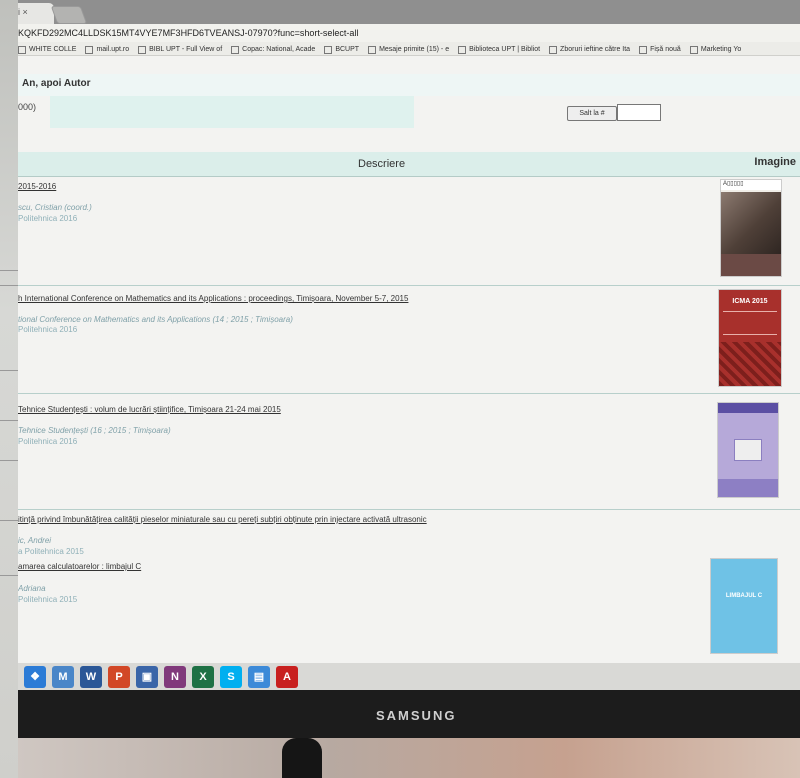 The width and height of the screenshot is (800, 778). I want to click on gmail-icon, so click(372, 49).